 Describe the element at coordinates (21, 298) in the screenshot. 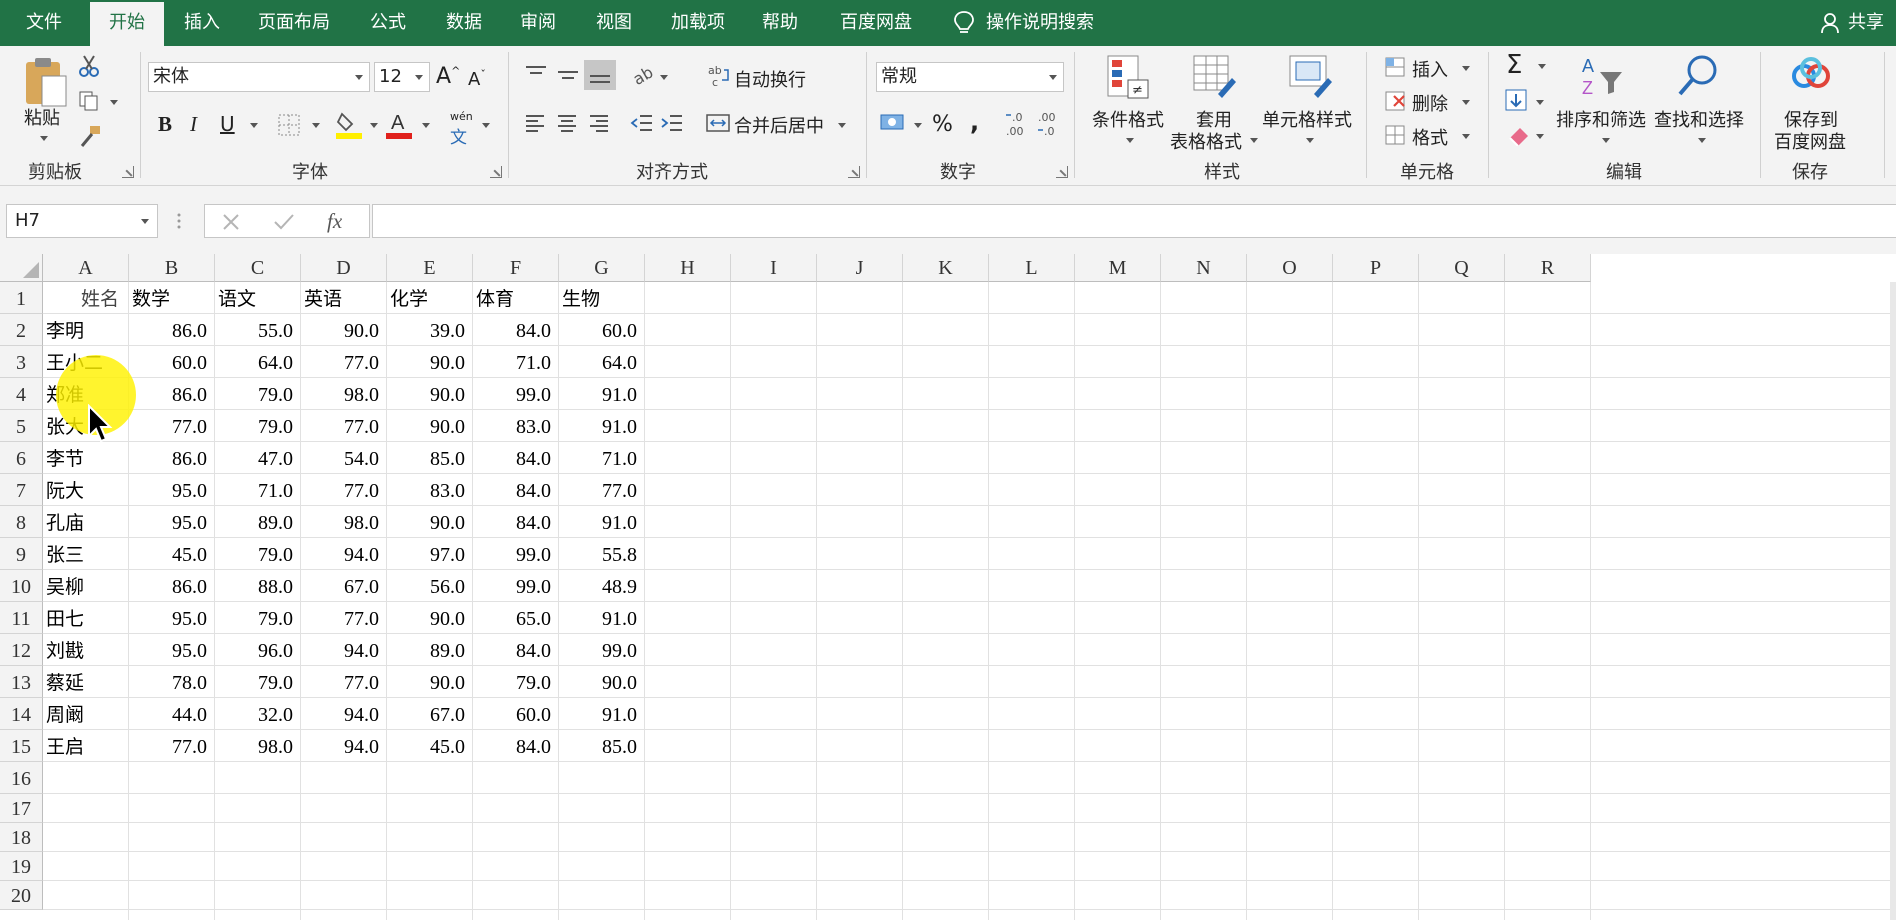

I see `row-header: 1` at that location.